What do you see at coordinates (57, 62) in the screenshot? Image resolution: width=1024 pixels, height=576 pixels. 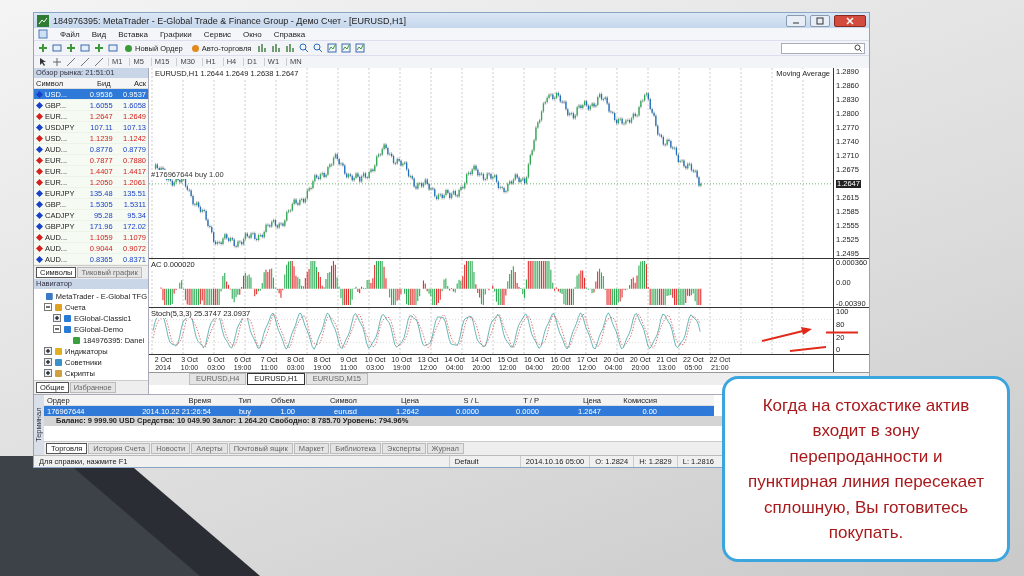 I see `crosshair-icon` at bounding box center [57, 62].